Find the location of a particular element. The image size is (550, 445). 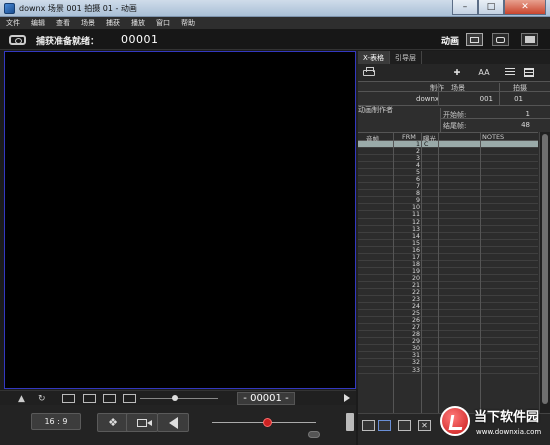

xsheet-row: 20 is located at coordinates (448, 278).